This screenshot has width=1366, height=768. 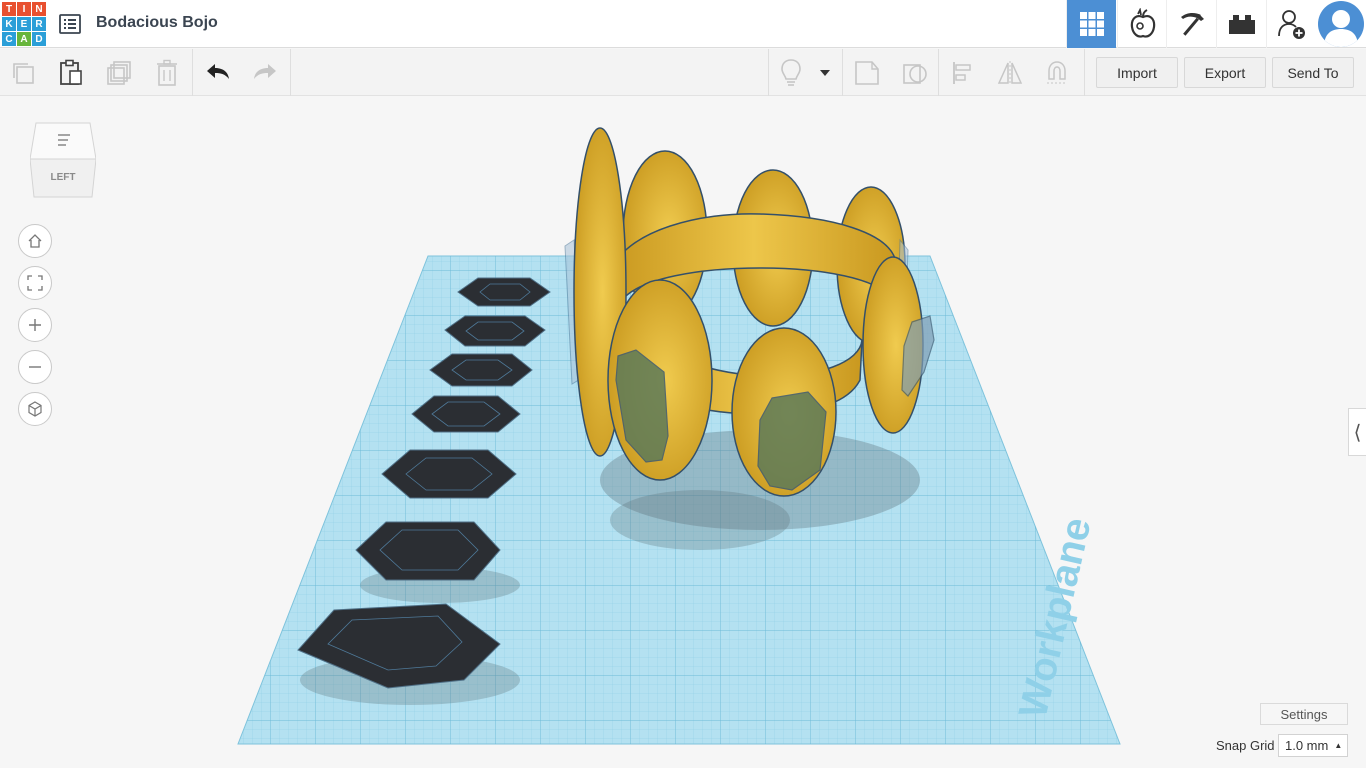 I want to click on brick-icon, so click(x=1241, y=24).